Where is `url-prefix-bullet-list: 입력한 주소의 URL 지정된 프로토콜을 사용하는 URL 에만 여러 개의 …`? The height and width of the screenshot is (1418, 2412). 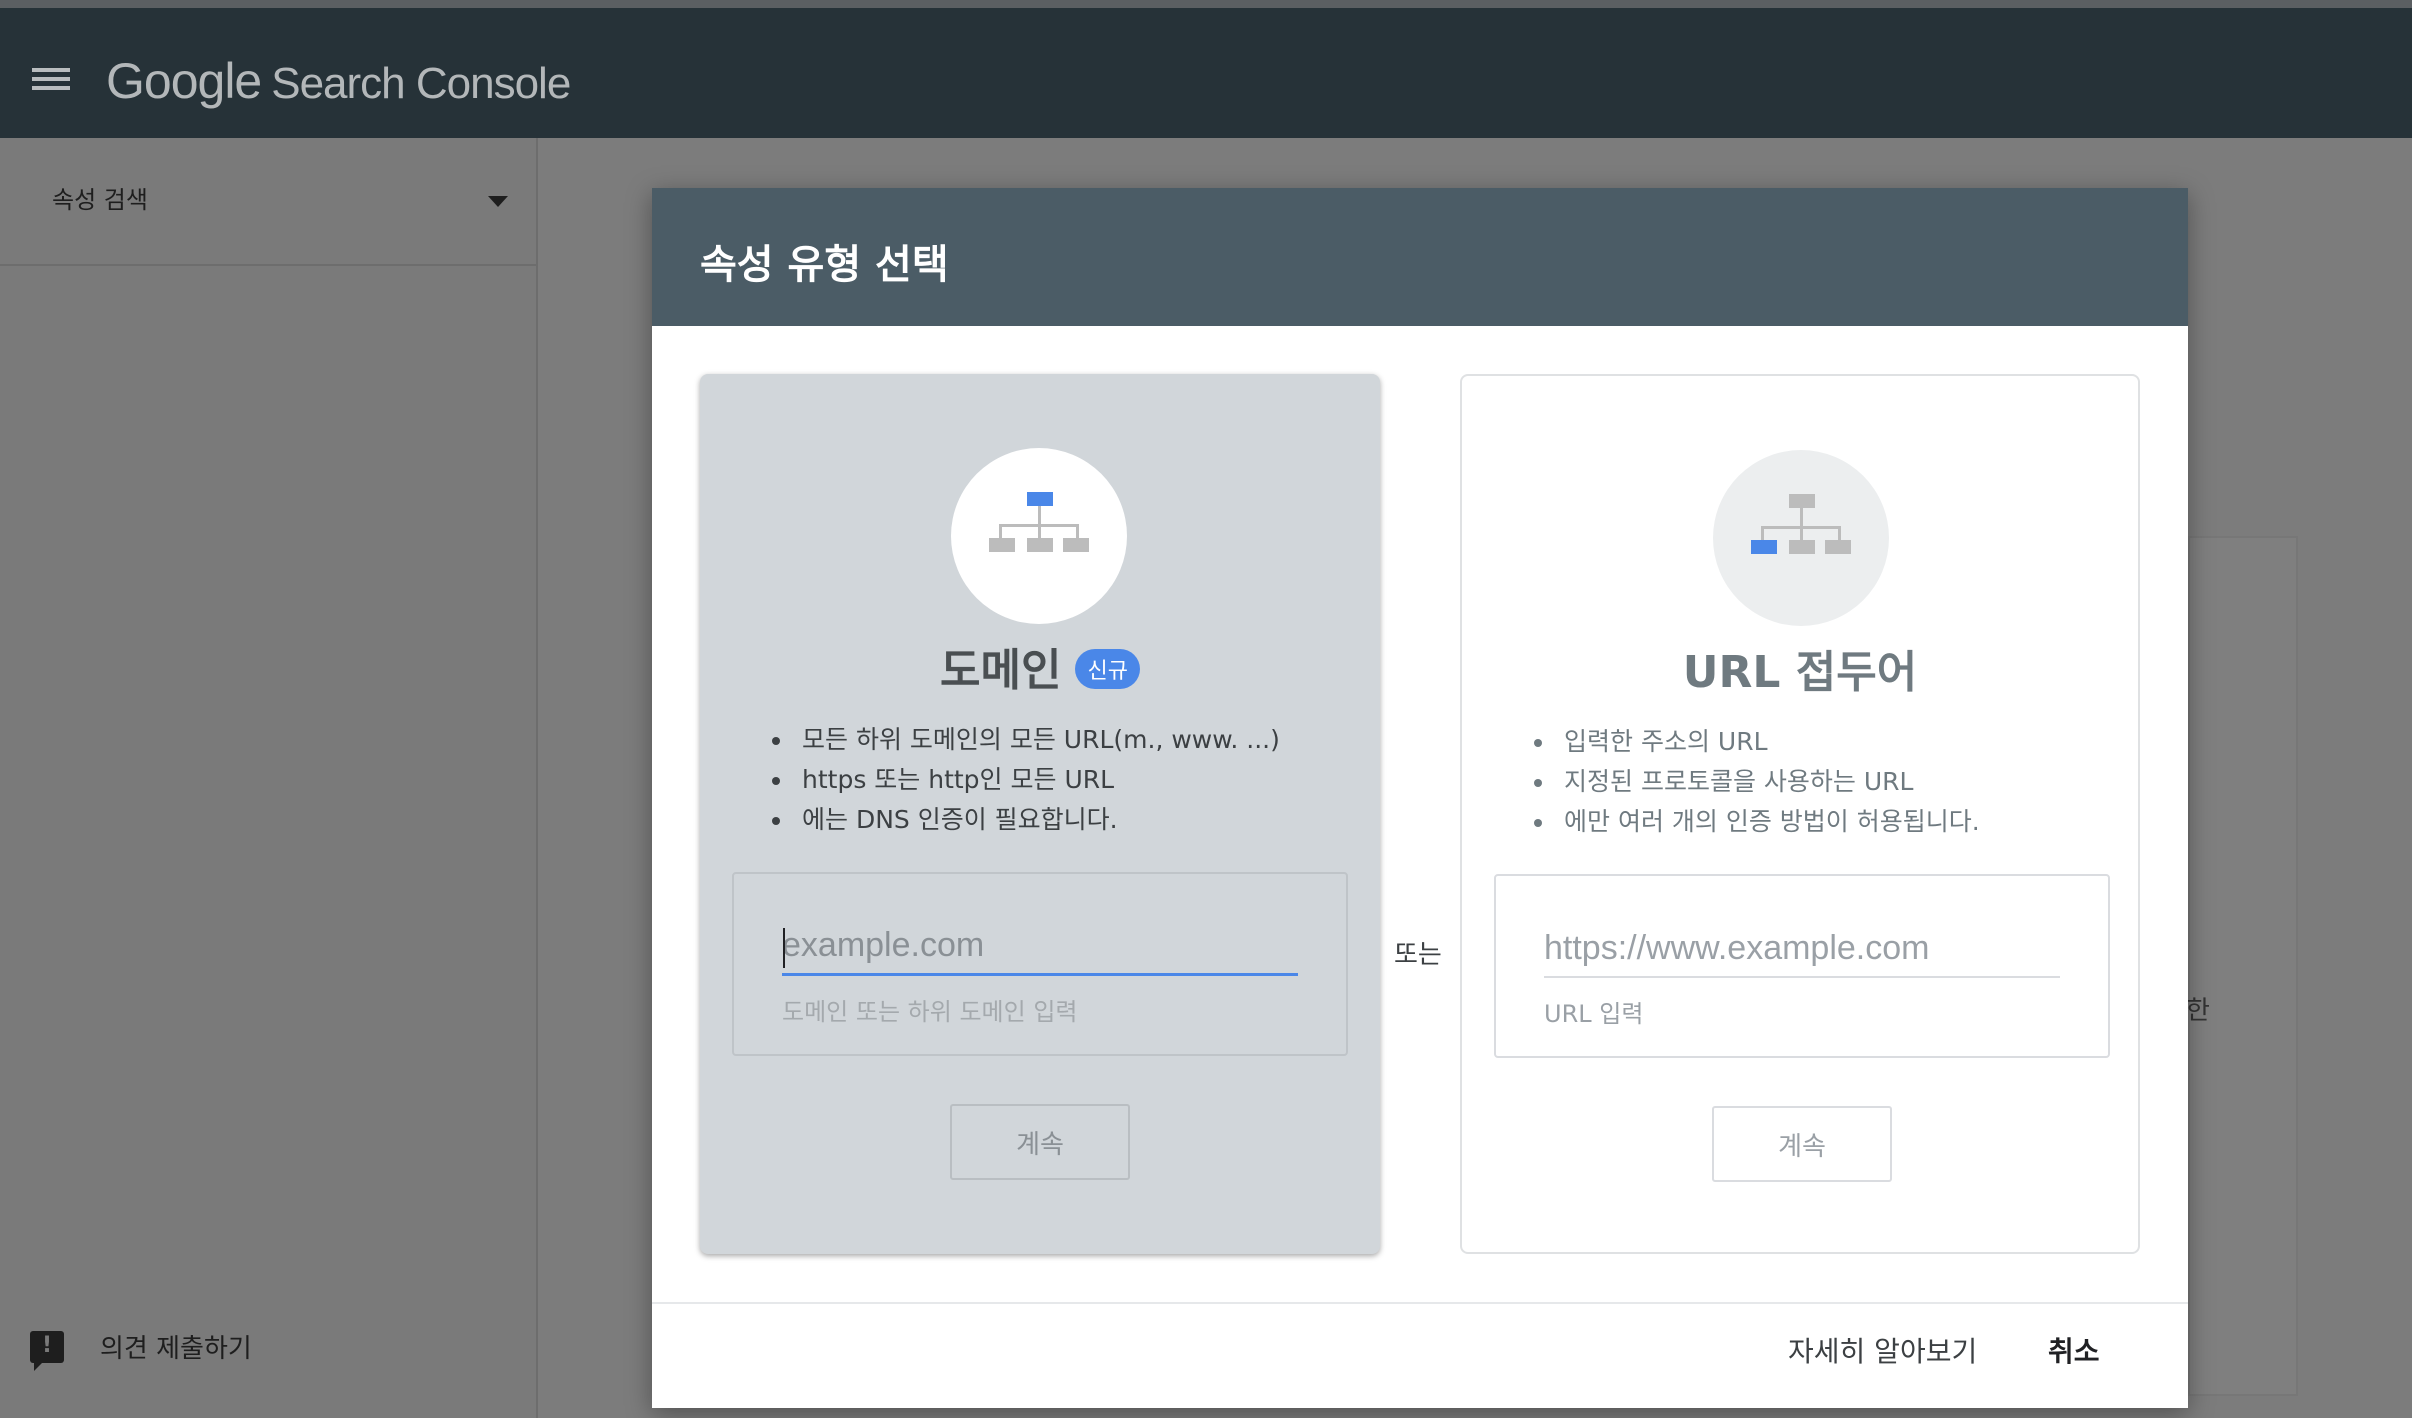 url-prefix-bullet-list: 입력한 주소의 URL 지정된 프로토콜을 사용하는 URL 에만 여러 개의 … is located at coordinates (1768, 782).